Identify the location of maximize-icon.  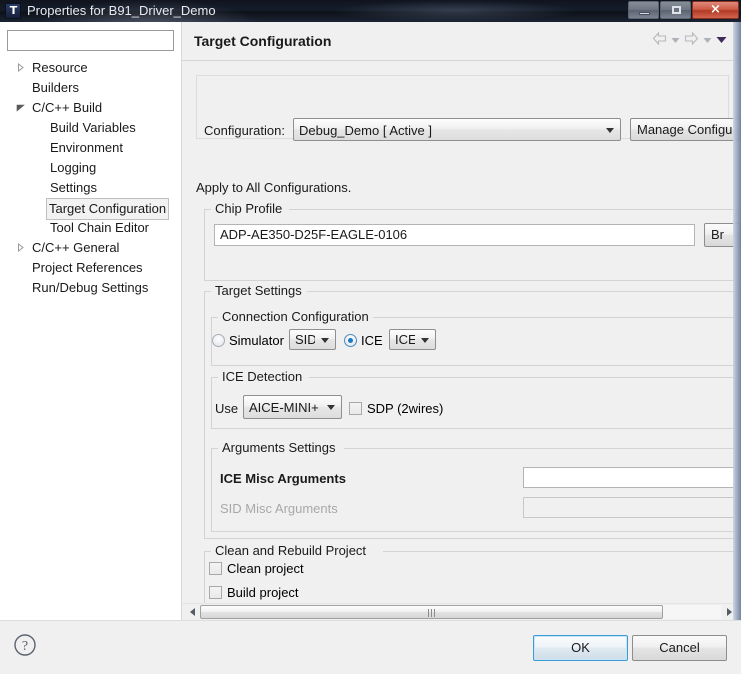
(676, 10).